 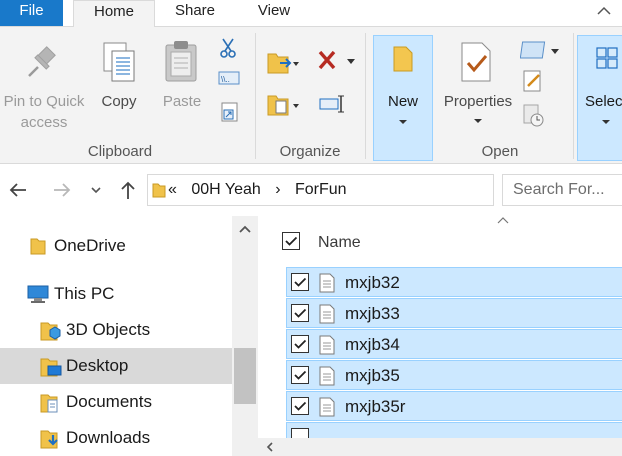 I want to click on nav-item-onedrive: OneDrive, so click(x=116, y=246).